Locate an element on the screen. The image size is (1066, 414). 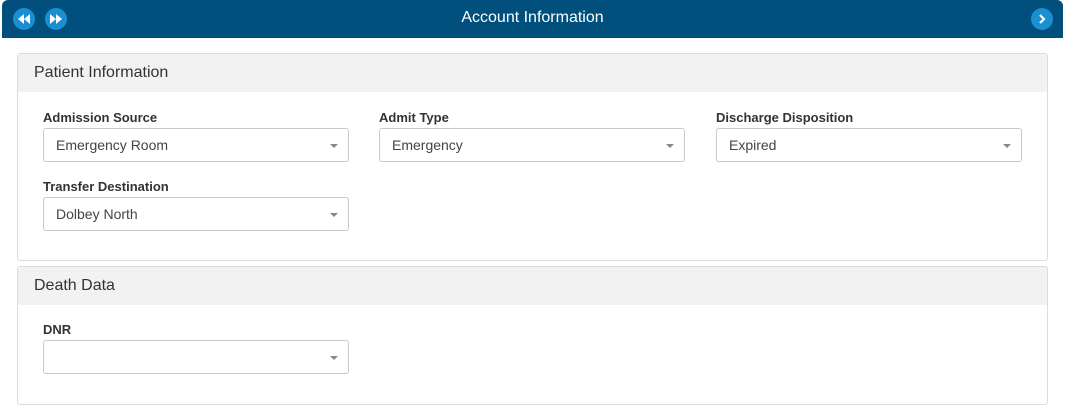
dnr-field: DNR is located at coordinates (196, 348).